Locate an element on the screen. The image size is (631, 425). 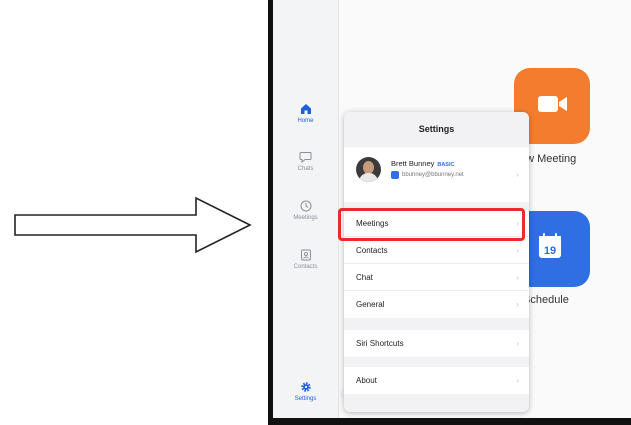
sidebar-item-label: Meetings is located at coordinates (305, 218).